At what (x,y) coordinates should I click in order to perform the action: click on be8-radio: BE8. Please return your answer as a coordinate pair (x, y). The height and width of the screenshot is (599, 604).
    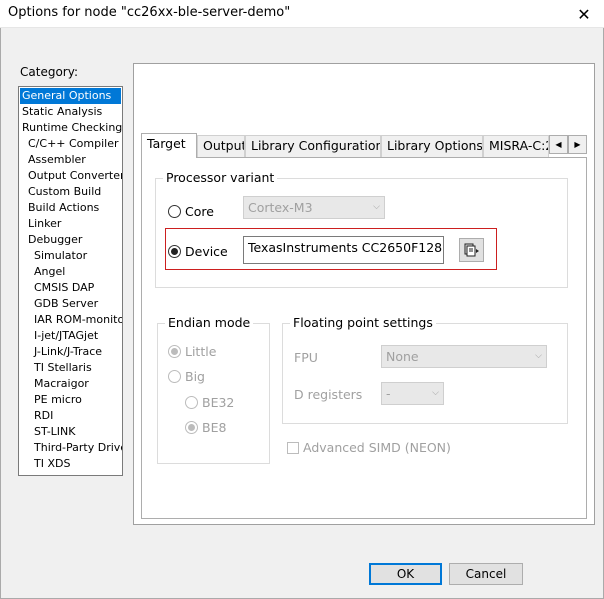
    Looking at the image, I should click on (205, 427).